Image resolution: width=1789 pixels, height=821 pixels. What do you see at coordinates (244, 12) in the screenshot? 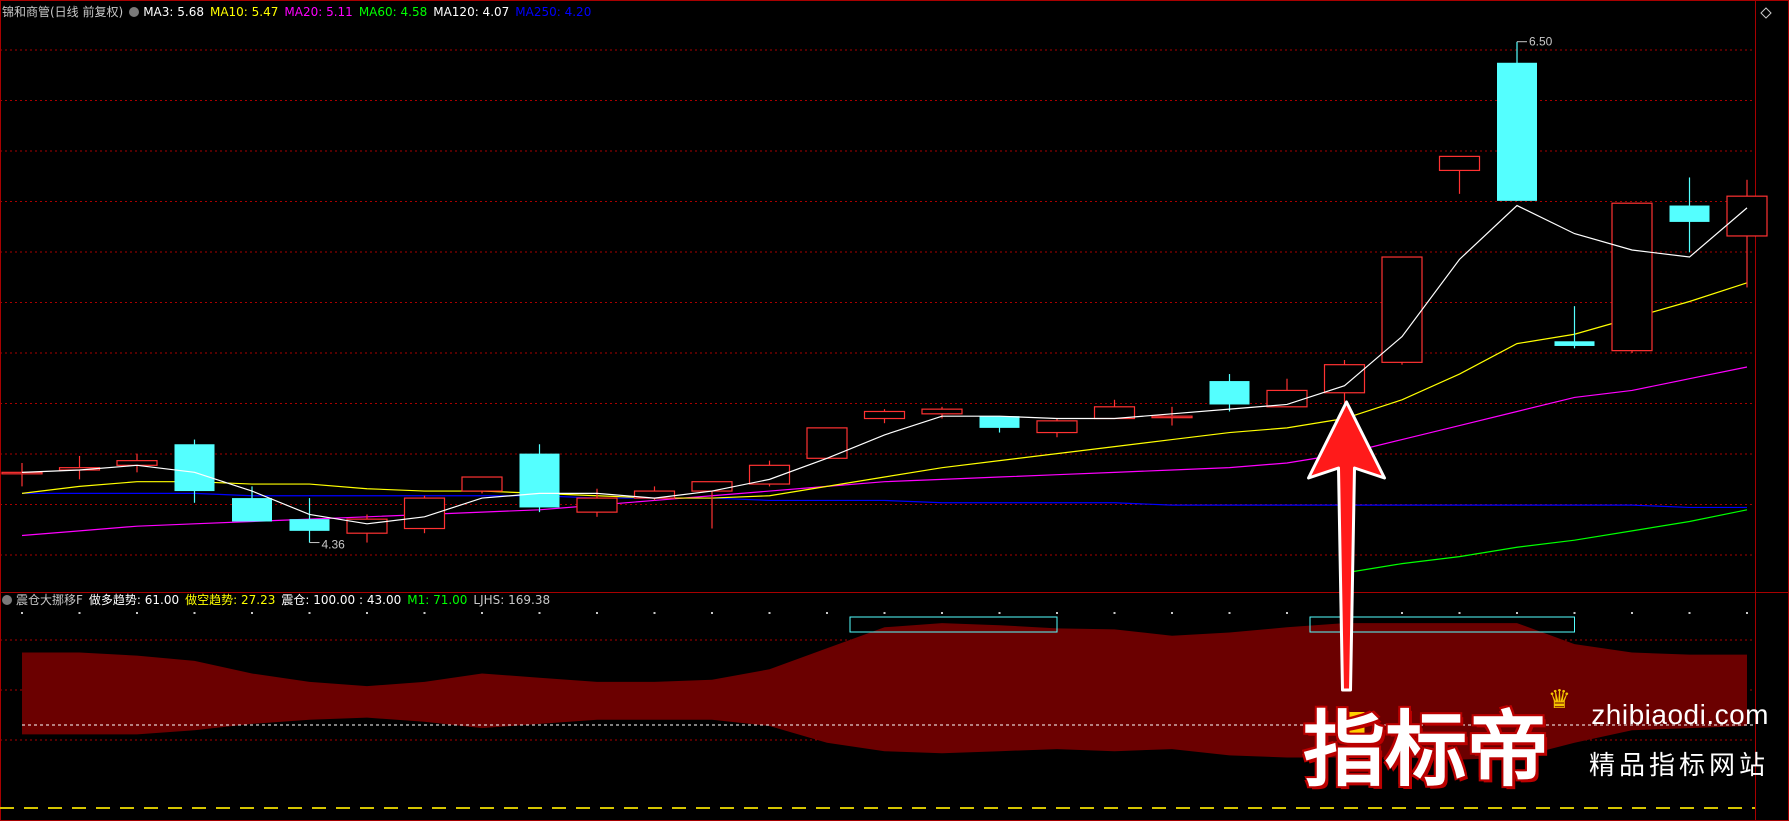
I see `ma-label: MA10: 5.47` at bounding box center [244, 12].